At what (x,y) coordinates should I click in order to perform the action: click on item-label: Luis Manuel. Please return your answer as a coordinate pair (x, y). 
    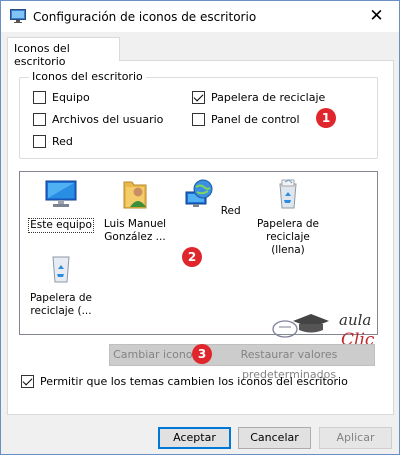
    Looking at the image, I should click on (135, 224).